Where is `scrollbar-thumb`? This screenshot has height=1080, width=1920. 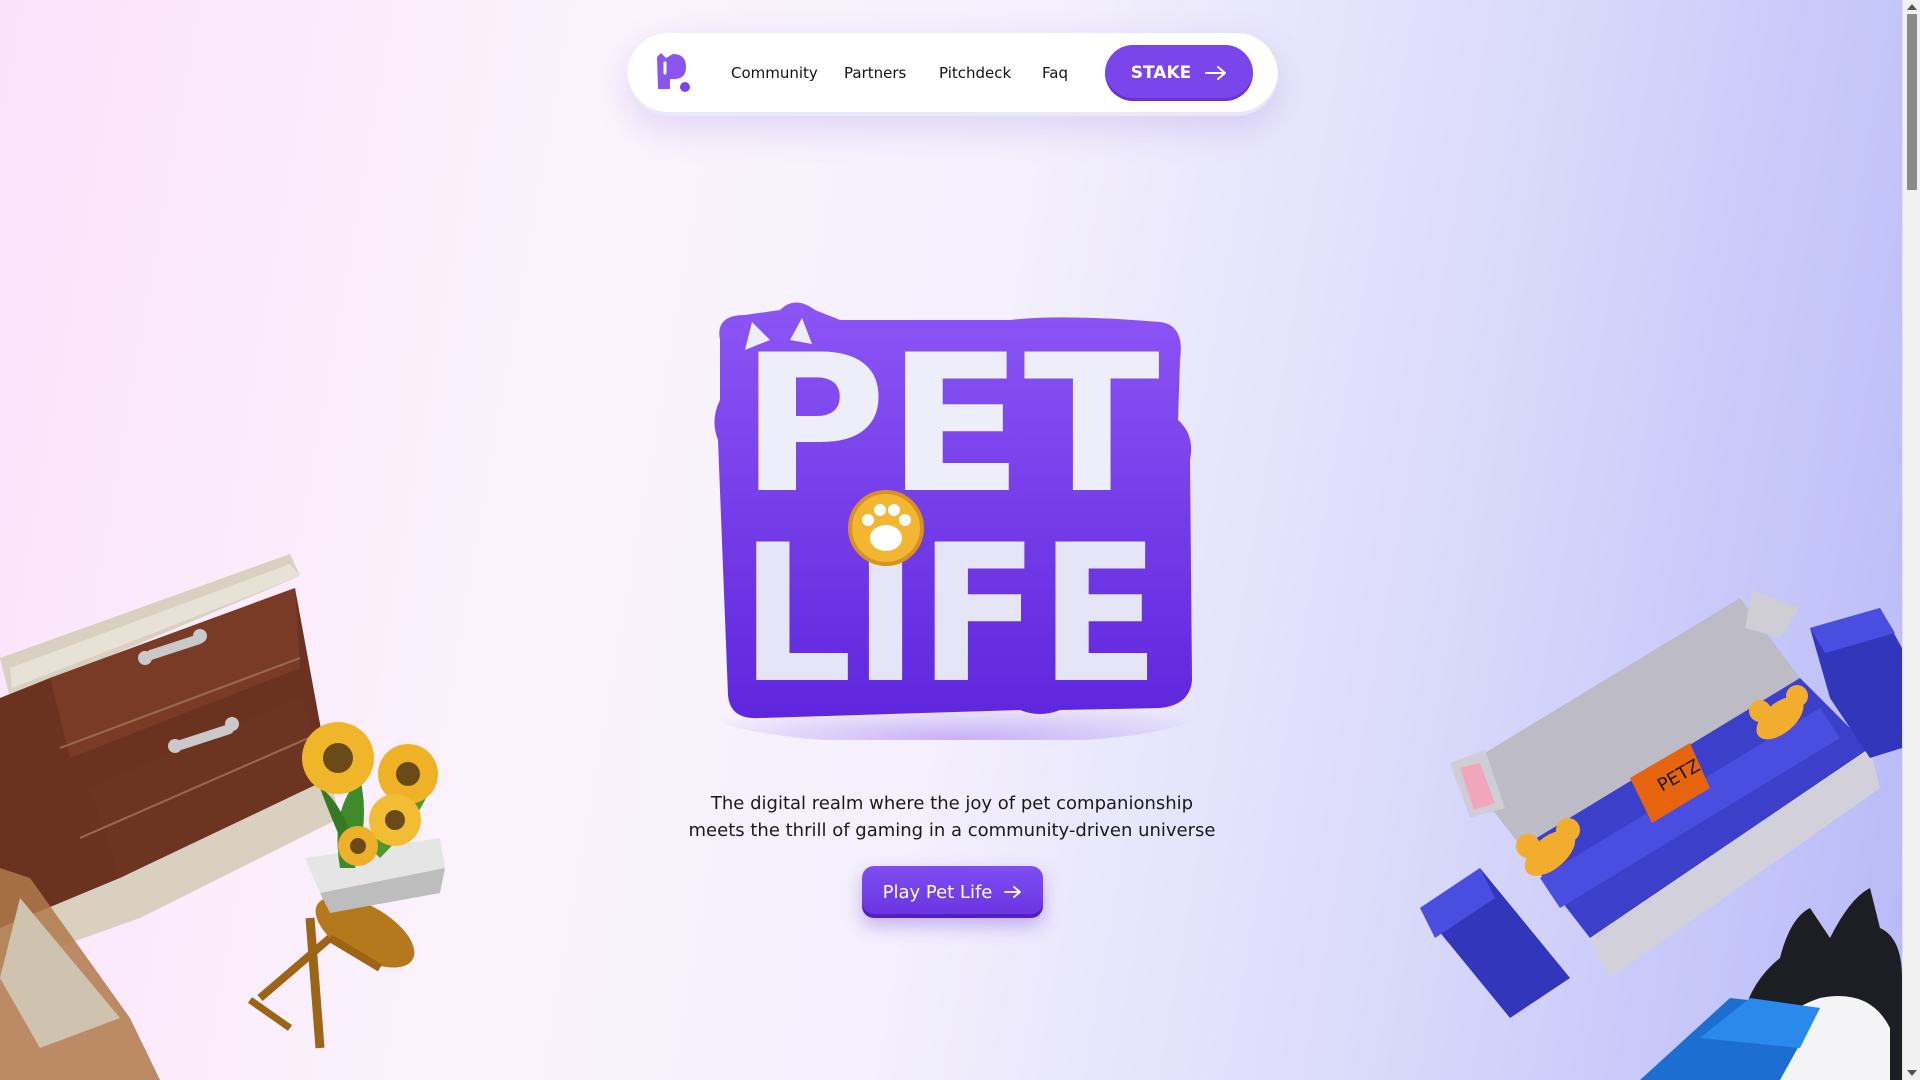 scrollbar-thumb is located at coordinates (1912, 102).